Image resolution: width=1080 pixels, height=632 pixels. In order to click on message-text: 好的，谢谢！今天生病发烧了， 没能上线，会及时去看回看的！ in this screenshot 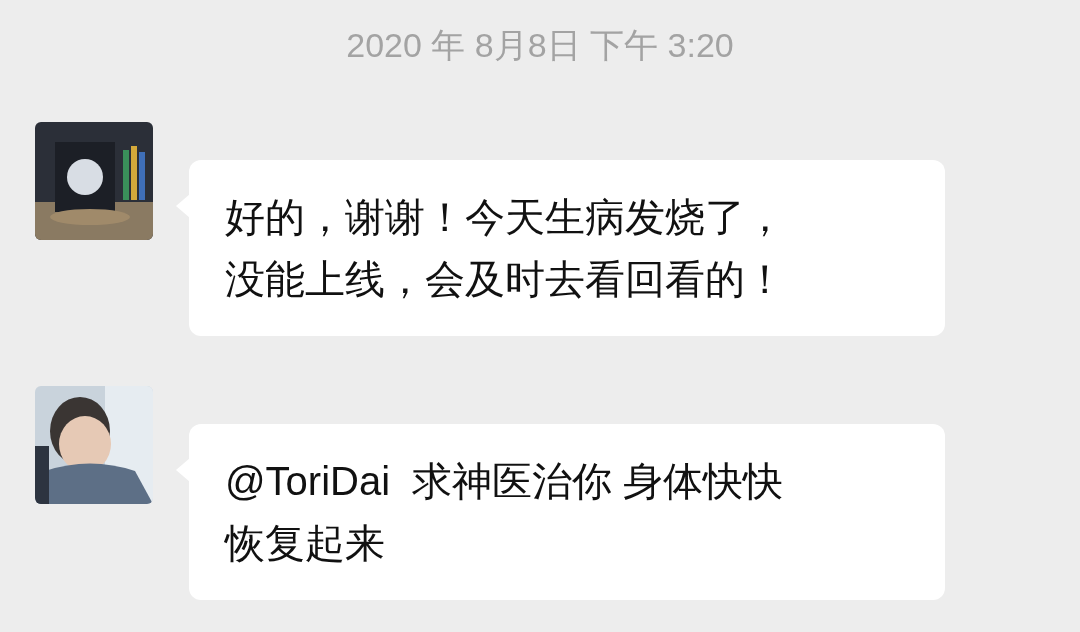, I will do `click(505, 248)`.